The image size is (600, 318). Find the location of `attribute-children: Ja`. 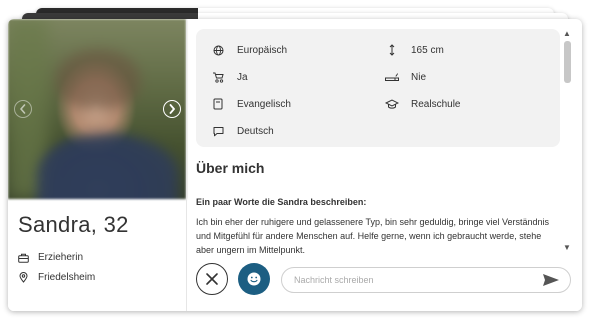

attribute-children: Ja is located at coordinates (229, 77).